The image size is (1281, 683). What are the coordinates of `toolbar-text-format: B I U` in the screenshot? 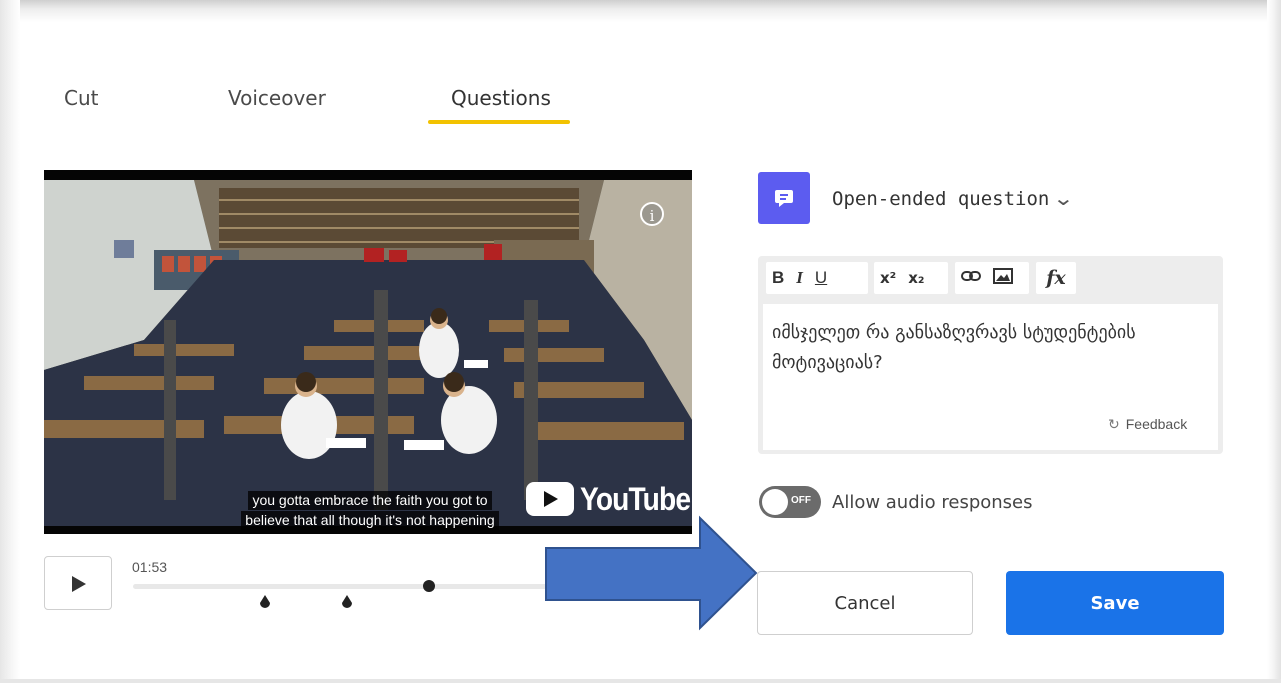 It's located at (817, 278).